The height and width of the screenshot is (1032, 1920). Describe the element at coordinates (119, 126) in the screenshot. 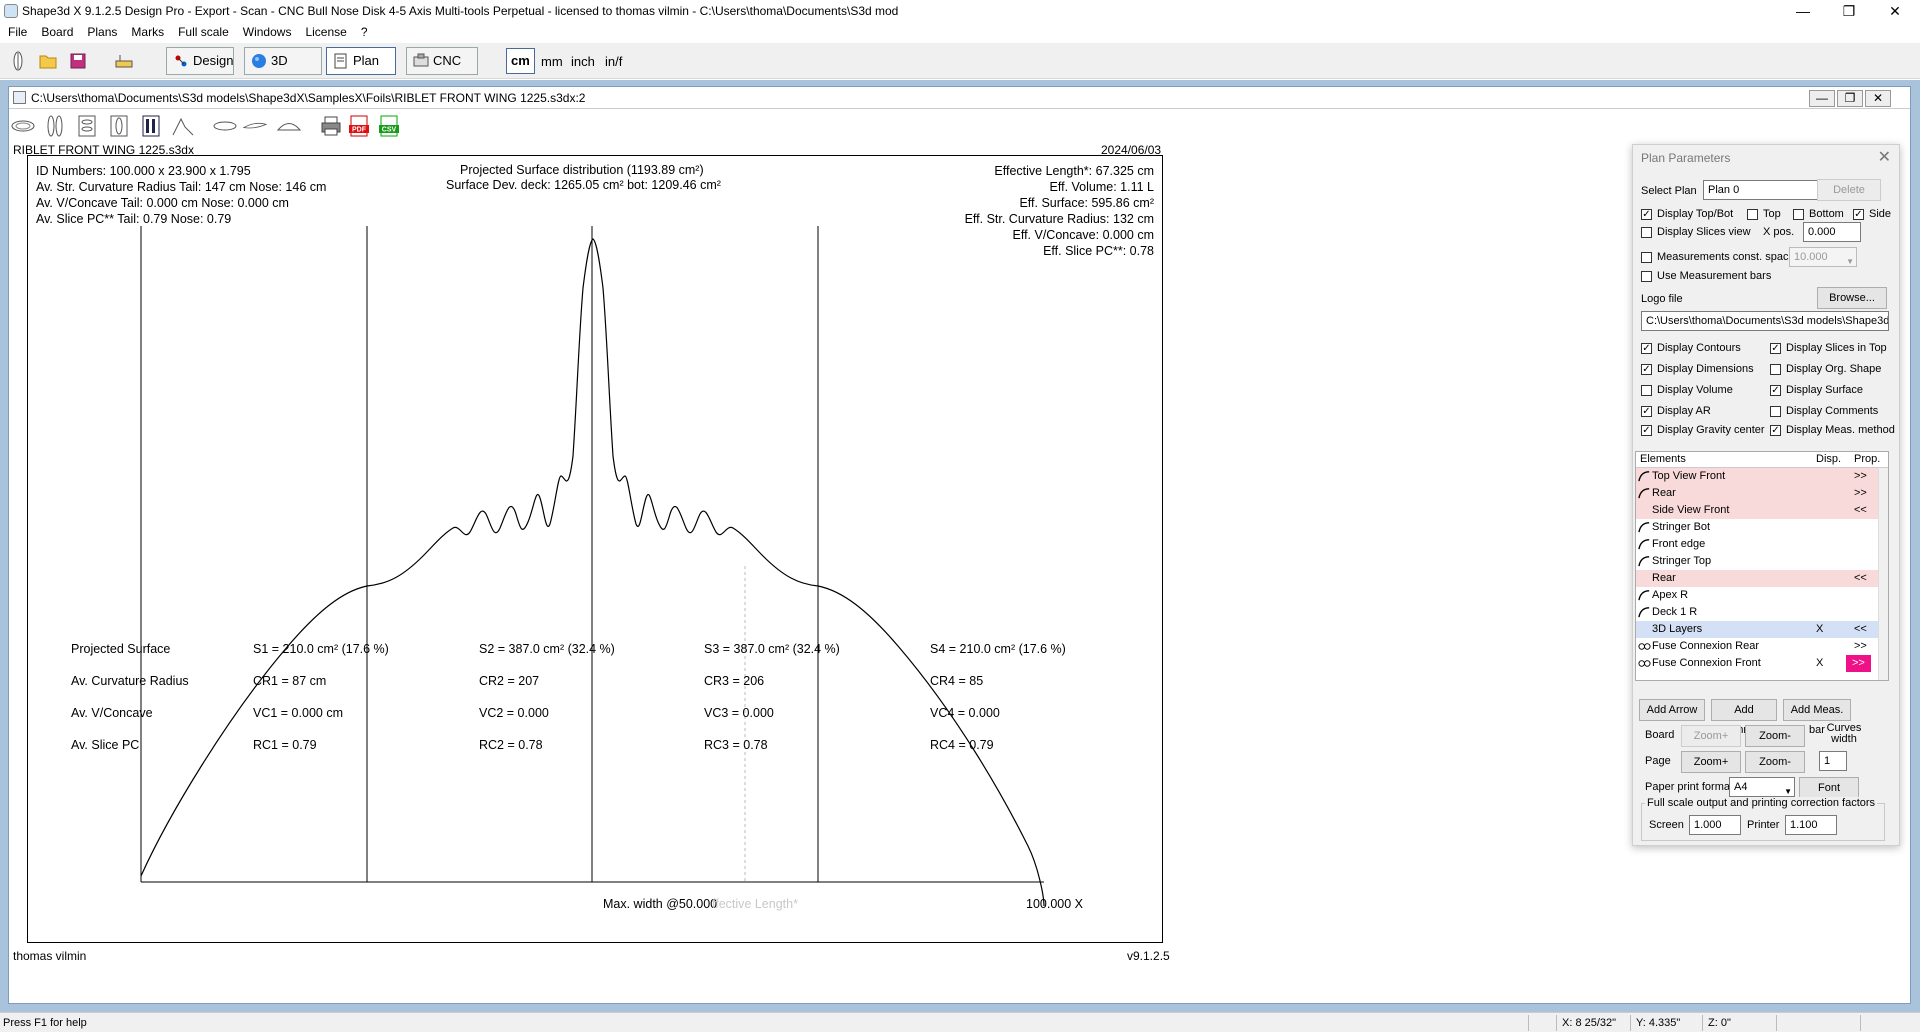

I see `plan-sheet-icon` at that location.